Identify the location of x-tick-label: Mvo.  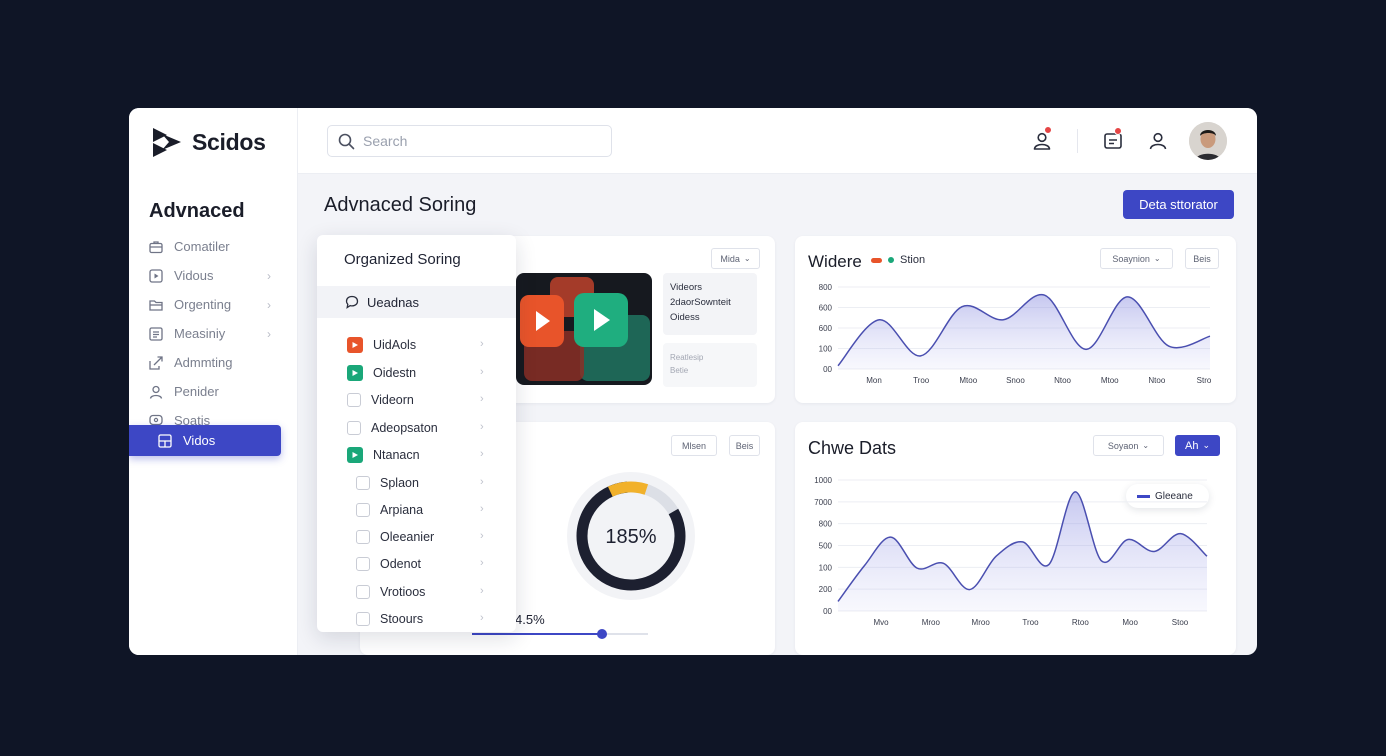
(881, 622).